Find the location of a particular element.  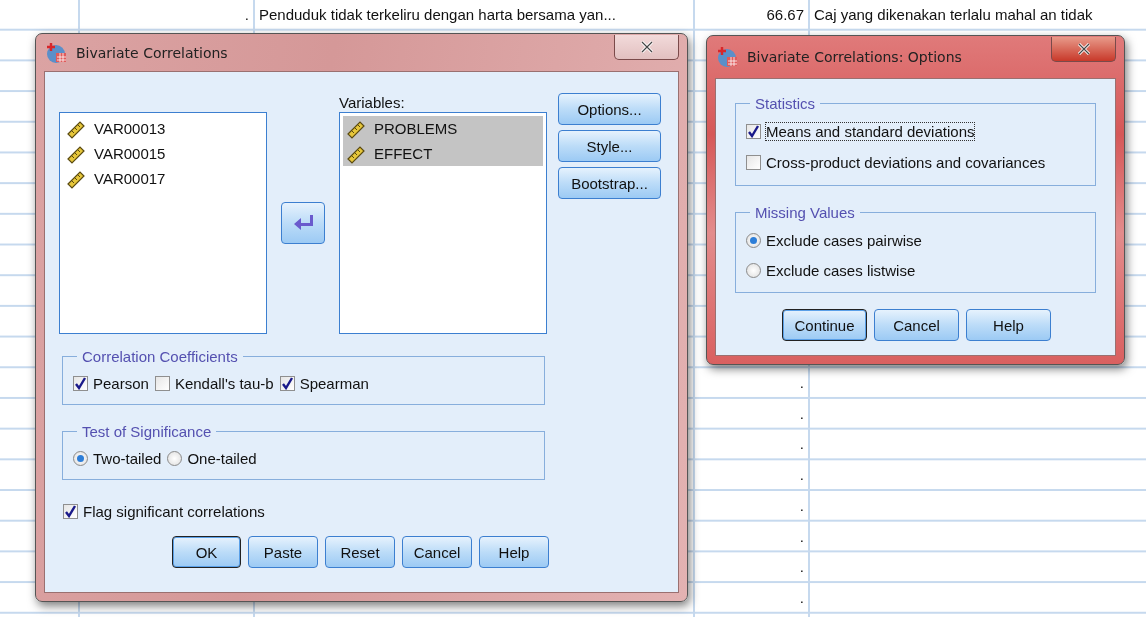

list-item: VAR00017 is located at coordinates (130, 178).